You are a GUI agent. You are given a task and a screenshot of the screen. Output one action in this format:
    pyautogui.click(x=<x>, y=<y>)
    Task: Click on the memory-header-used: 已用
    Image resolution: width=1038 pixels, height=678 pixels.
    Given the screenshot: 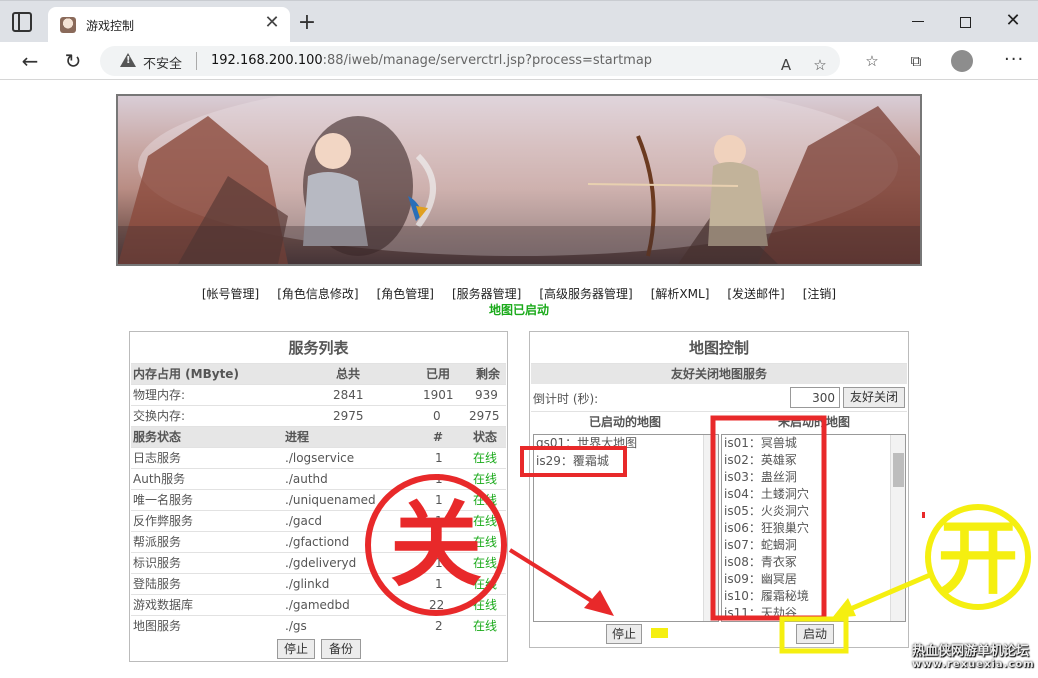 What is the action you would take?
    pyautogui.click(x=438, y=374)
    